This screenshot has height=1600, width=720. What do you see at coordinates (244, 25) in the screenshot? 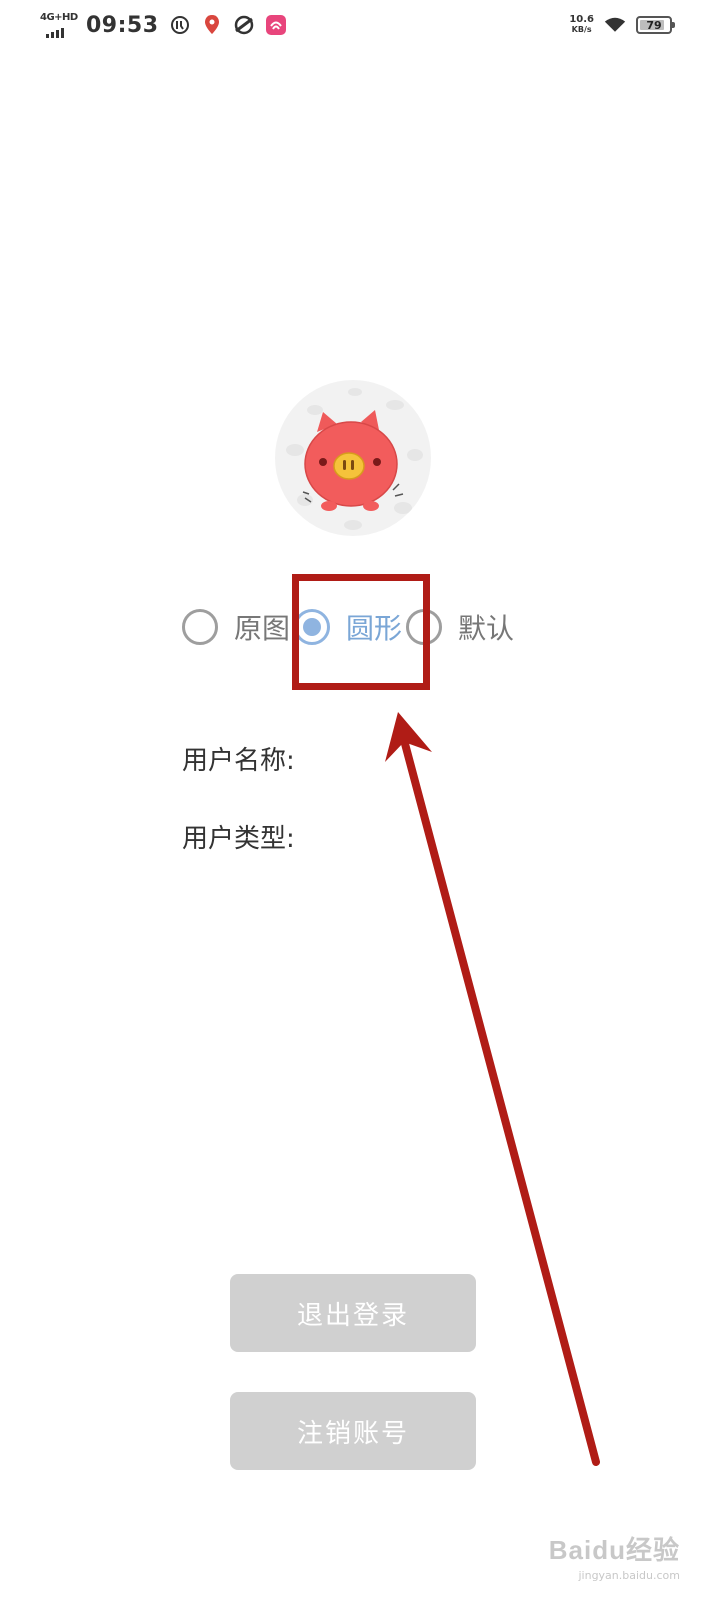
I see `sync-icon` at bounding box center [244, 25].